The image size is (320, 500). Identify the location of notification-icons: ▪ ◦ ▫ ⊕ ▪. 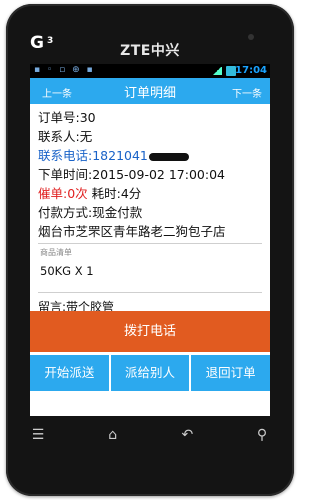
(64, 70).